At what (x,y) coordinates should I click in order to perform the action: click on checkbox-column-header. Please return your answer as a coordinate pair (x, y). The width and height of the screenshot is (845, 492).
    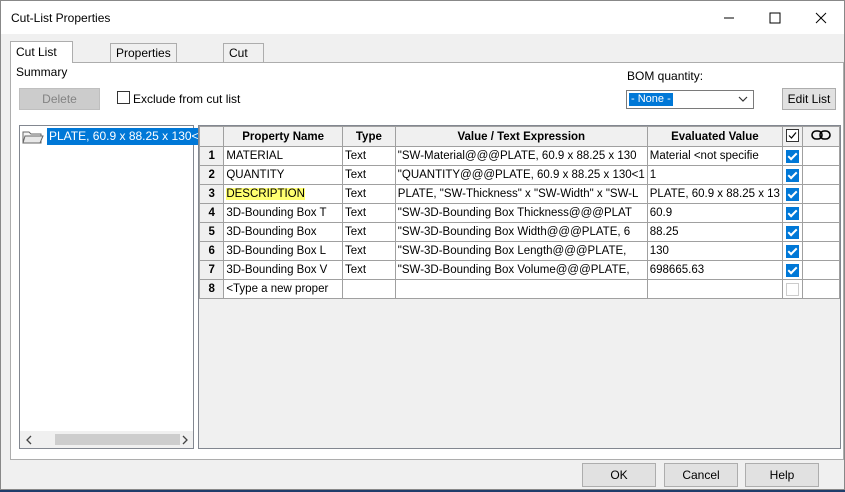
    Looking at the image, I should click on (792, 136).